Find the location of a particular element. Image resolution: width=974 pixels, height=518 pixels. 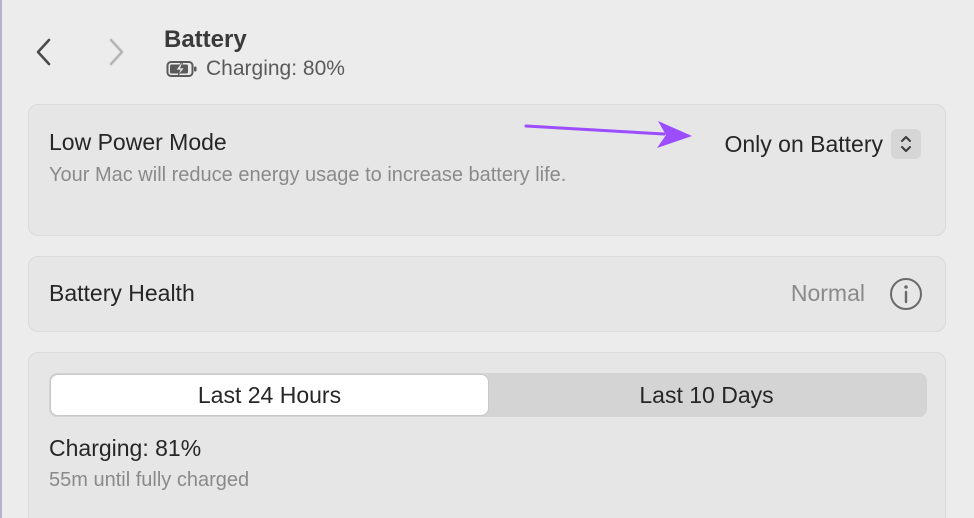

low-power-mode-label: Low Power Mode is located at coordinates (138, 142).